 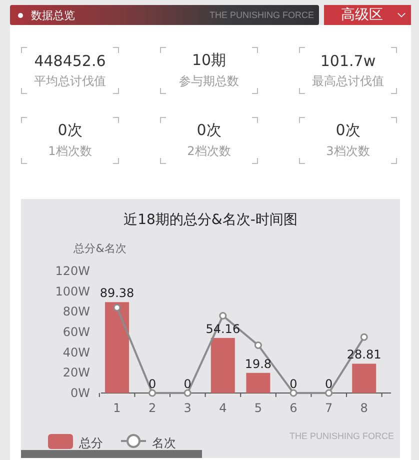 What do you see at coordinates (364, 355) in the screenshot?
I see `data-label: 28.81` at bounding box center [364, 355].